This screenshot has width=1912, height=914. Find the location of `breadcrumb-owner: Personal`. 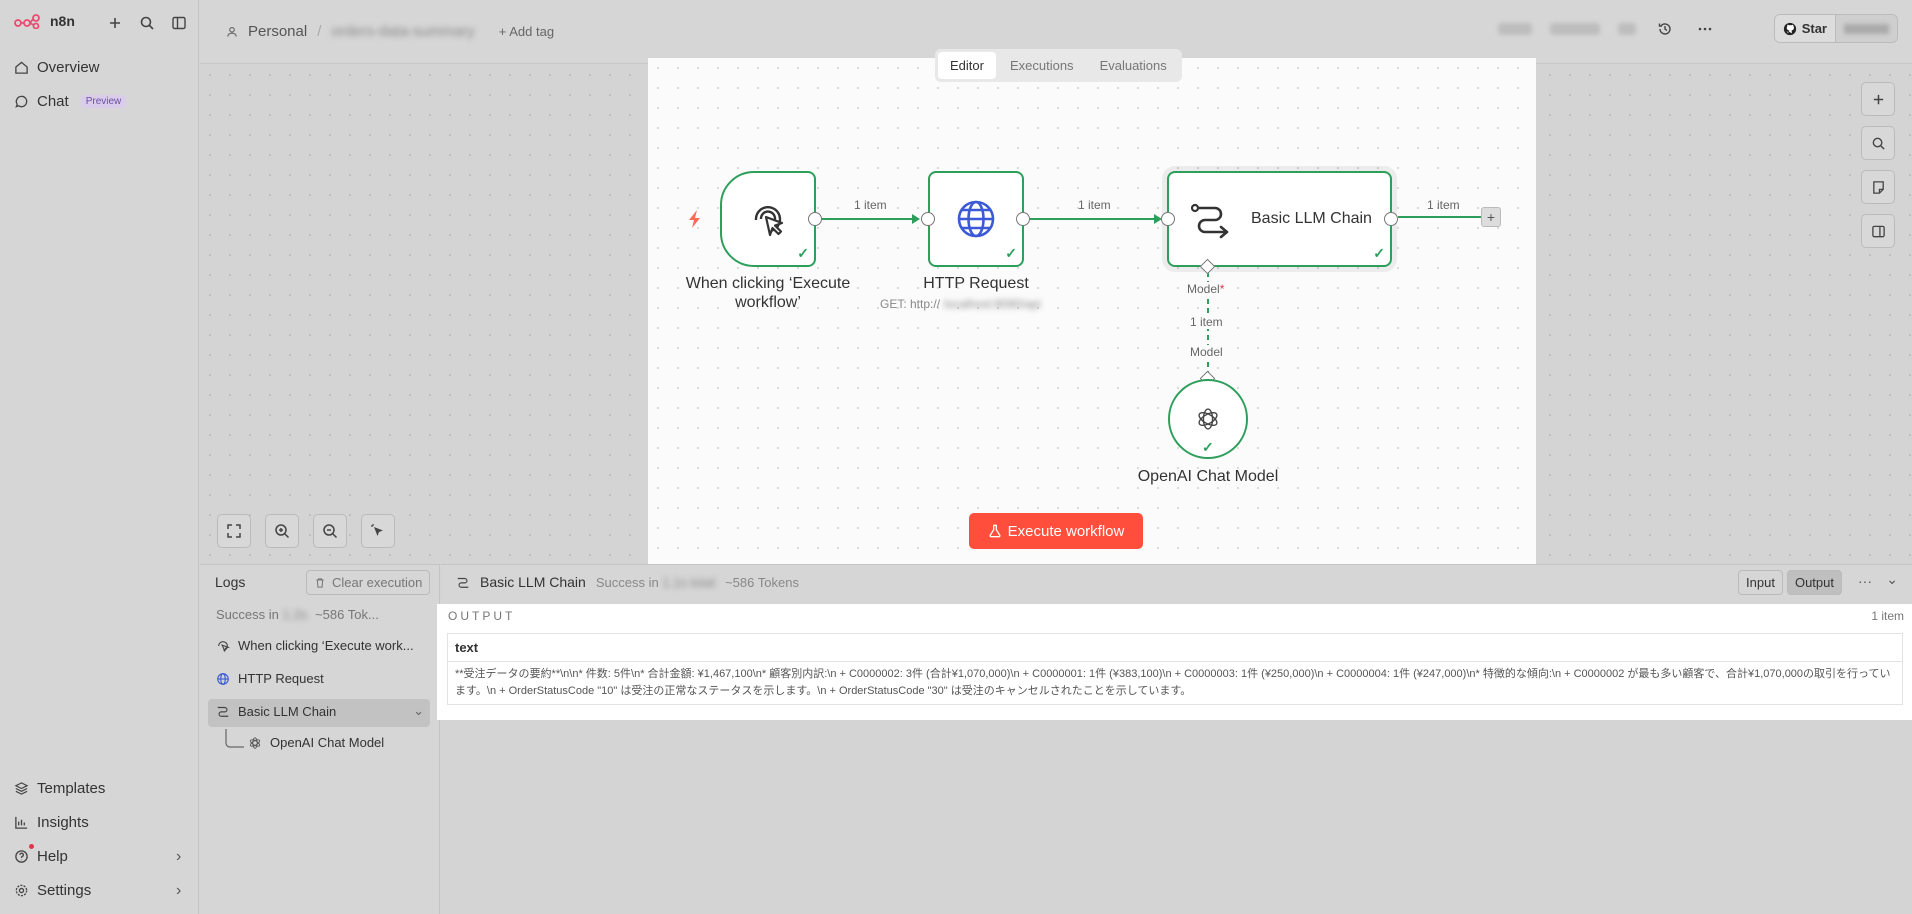

breadcrumb-owner: Personal is located at coordinates (277, 31).